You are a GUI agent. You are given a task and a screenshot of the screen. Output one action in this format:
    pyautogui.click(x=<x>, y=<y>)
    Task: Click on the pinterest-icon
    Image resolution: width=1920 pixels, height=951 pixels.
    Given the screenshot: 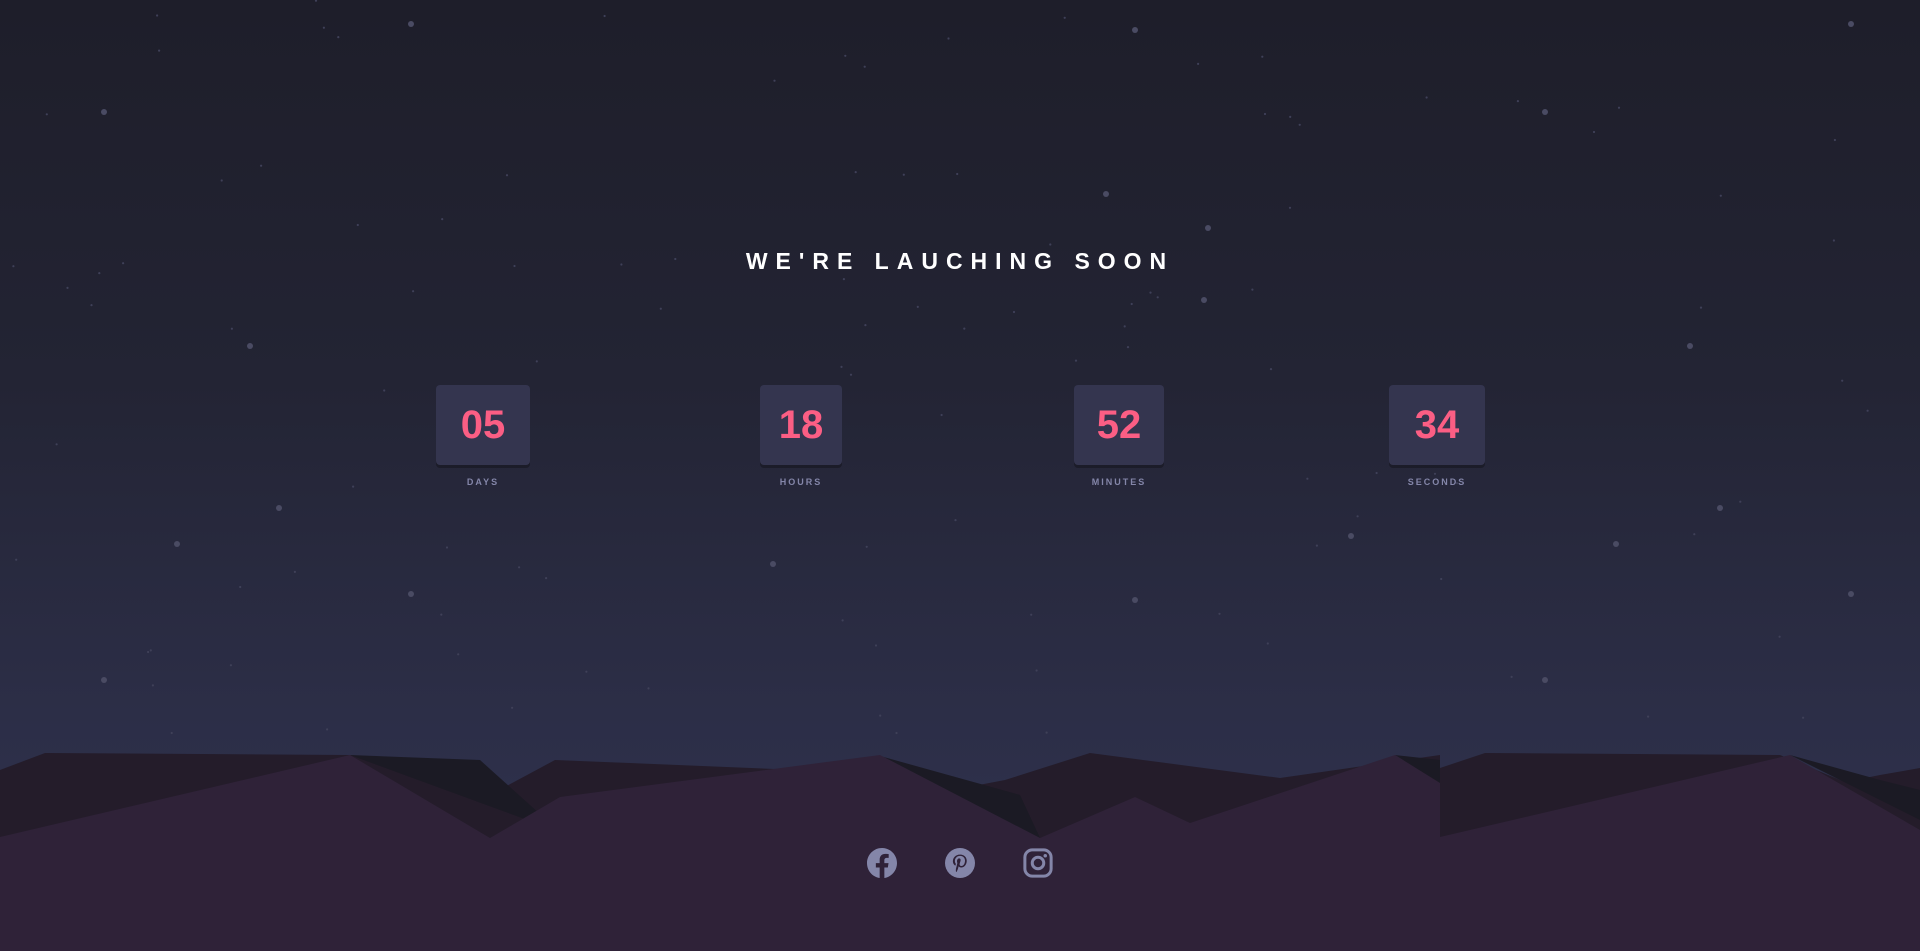 What is the action you would take?
    pyautogui.click(x=960, y=863)
    